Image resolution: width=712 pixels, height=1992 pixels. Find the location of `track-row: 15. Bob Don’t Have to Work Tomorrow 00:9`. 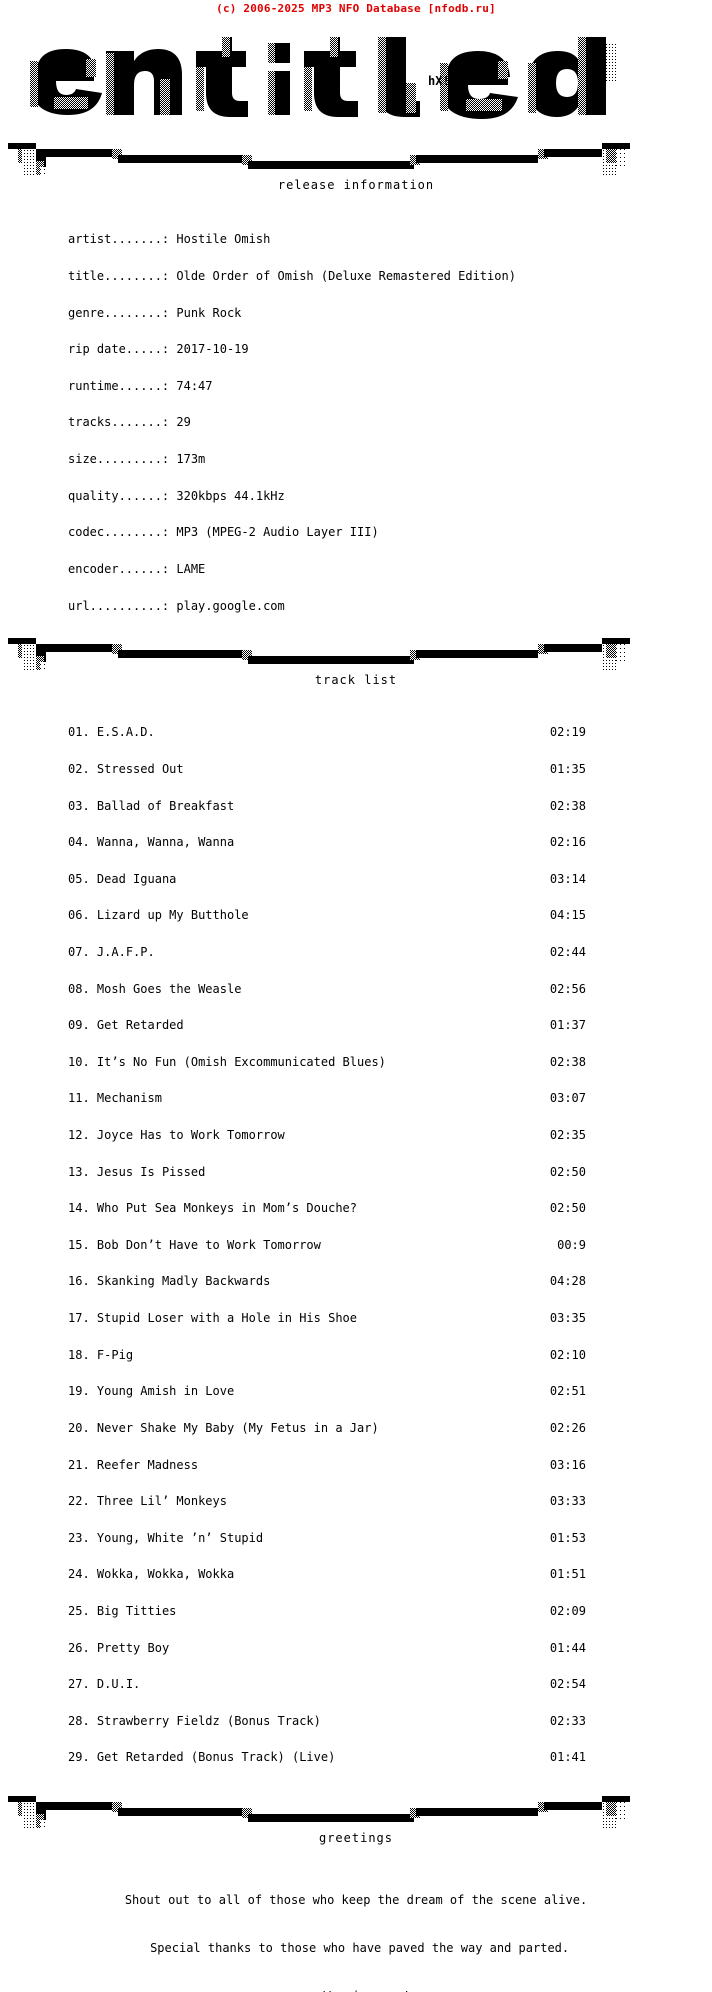

track-row: 15. Bob Don’t Have to Work Tomorrow 00:9 is located at coordinates (327, 1245).